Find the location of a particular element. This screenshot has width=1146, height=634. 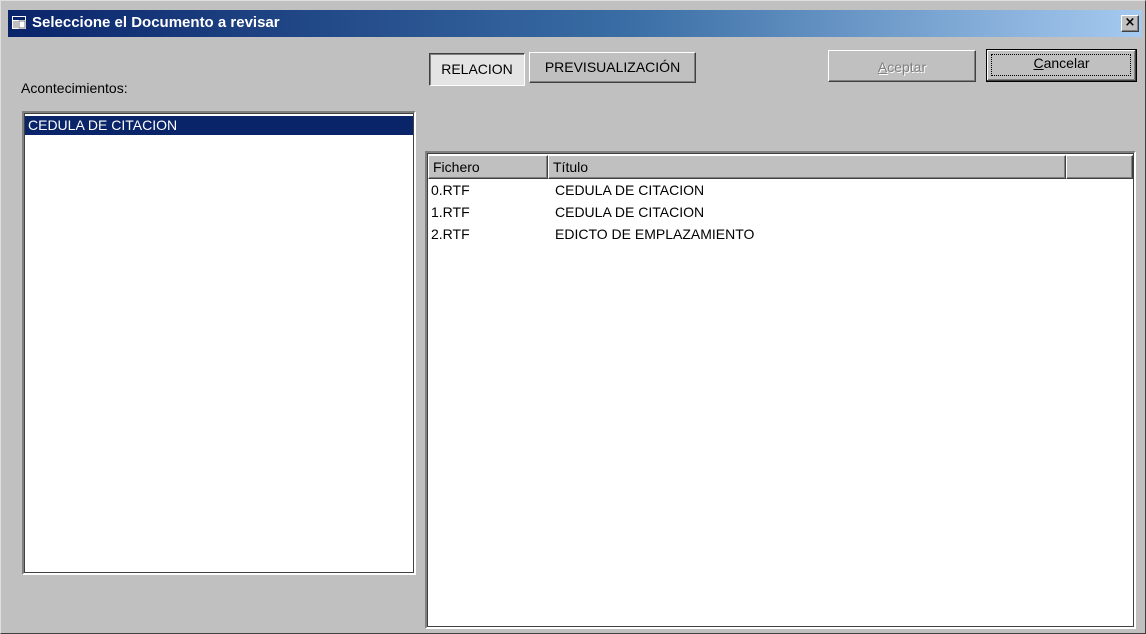

aceptar-button: Aceptar is located at coordinates (902, 66).